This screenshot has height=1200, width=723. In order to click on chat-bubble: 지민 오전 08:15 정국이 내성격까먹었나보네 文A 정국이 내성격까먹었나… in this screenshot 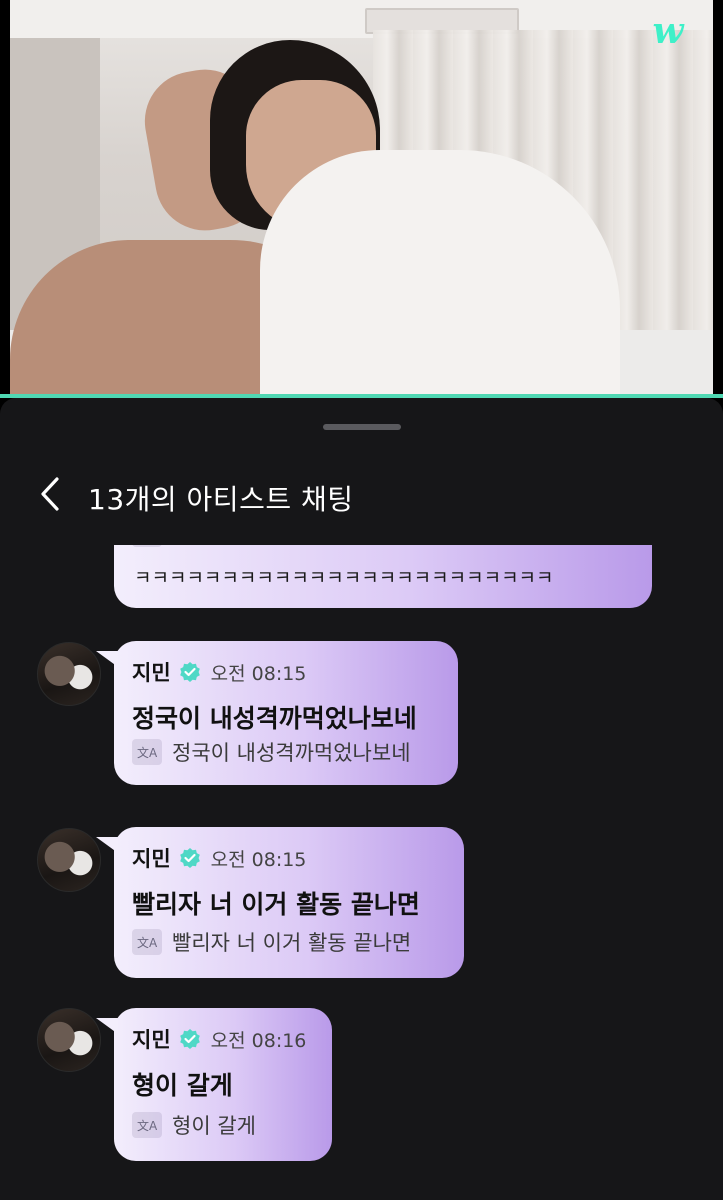, I will do `click(277, 713)`.